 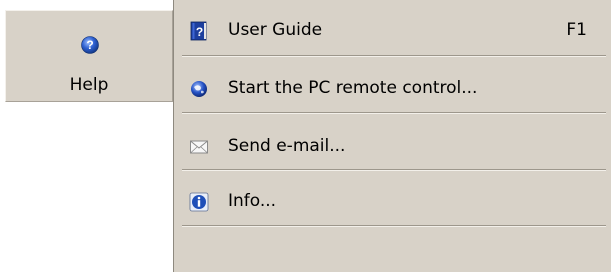 I want to click on info-icon, so click(x=199, y=202).